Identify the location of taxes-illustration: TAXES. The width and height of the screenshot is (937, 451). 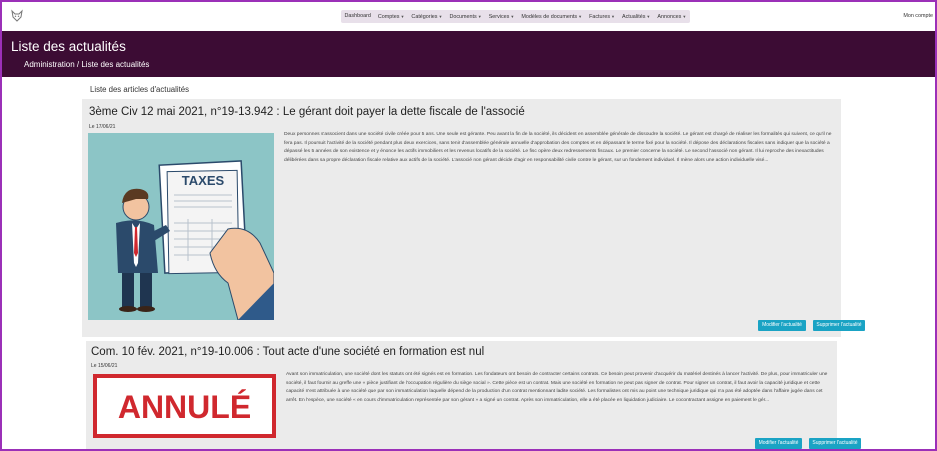
(181, 226).